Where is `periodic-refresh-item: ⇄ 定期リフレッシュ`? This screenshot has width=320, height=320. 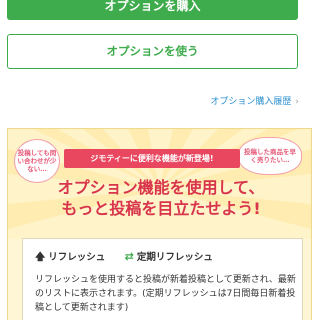
periodic-refresh-item: ⇄ 定期リフレッシュ is located at coordinates (169, 256).